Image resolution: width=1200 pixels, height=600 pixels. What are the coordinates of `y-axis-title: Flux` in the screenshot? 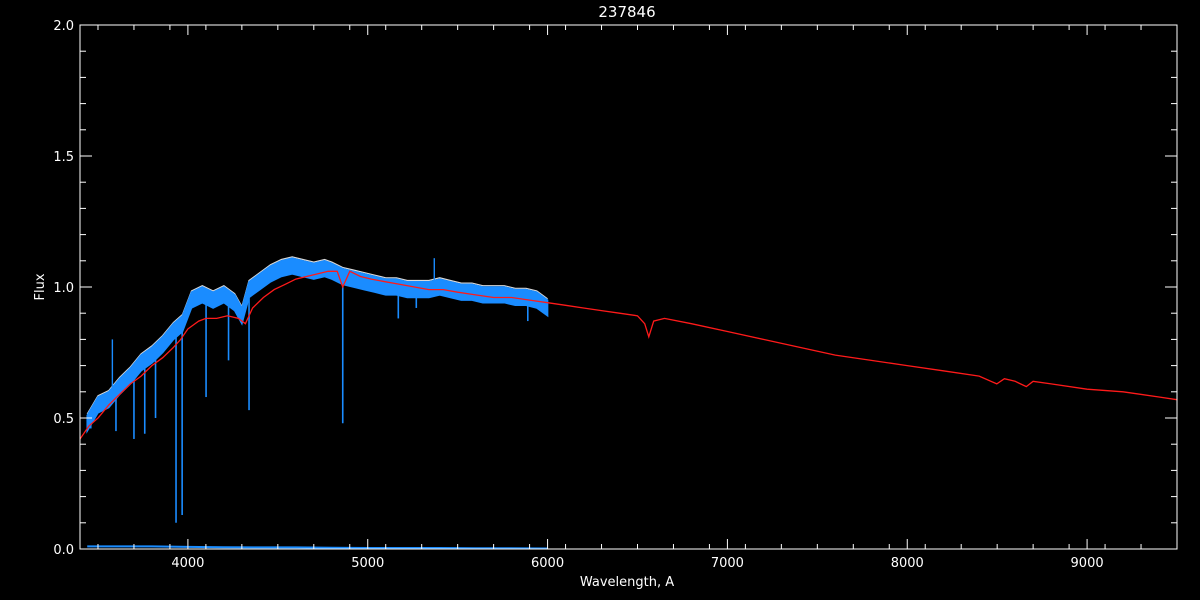 It's located at (40, 286).